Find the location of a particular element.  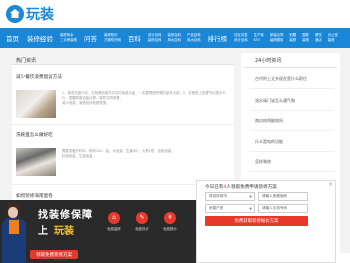

article-title: 洗碗盘怎么做好吃 is located at coordinates (34, 135).